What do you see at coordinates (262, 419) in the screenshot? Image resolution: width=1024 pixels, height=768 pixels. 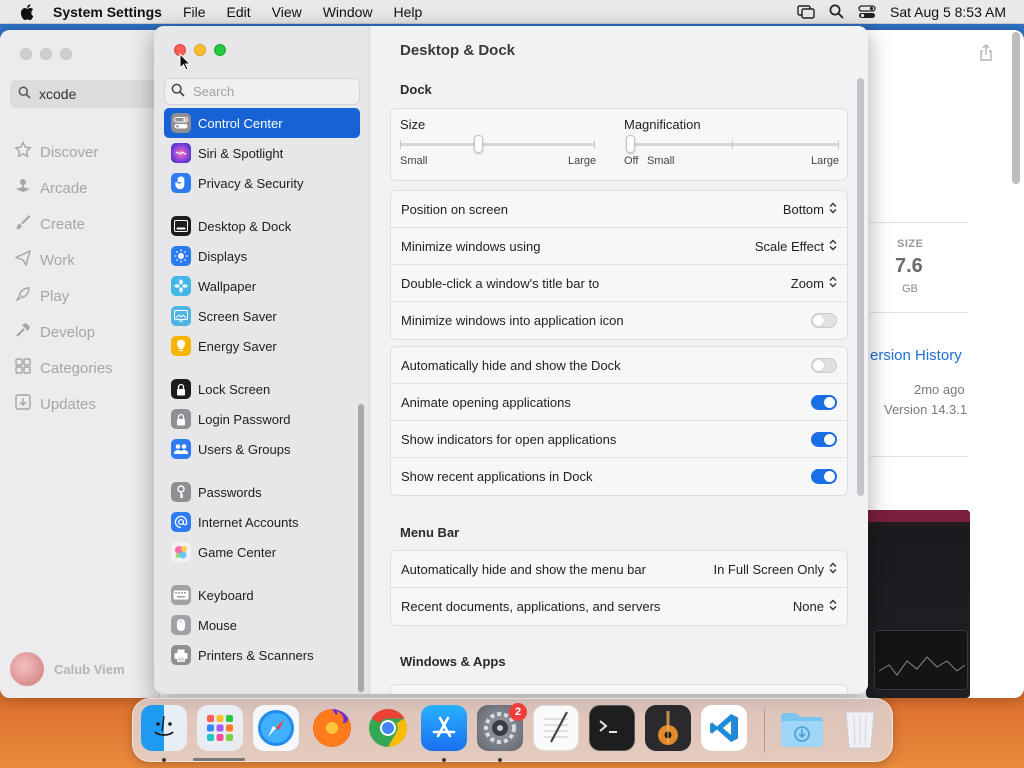 I see `sidebar-item-login-password: Login Password` at bounding box center [262, 419].